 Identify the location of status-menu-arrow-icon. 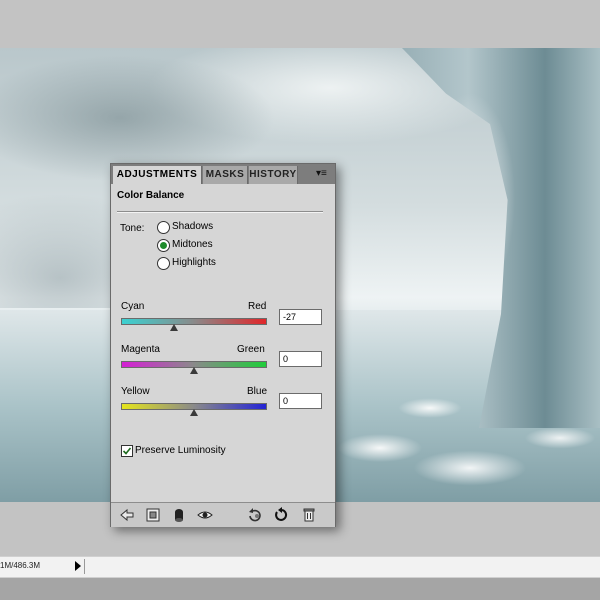
(78, 566).